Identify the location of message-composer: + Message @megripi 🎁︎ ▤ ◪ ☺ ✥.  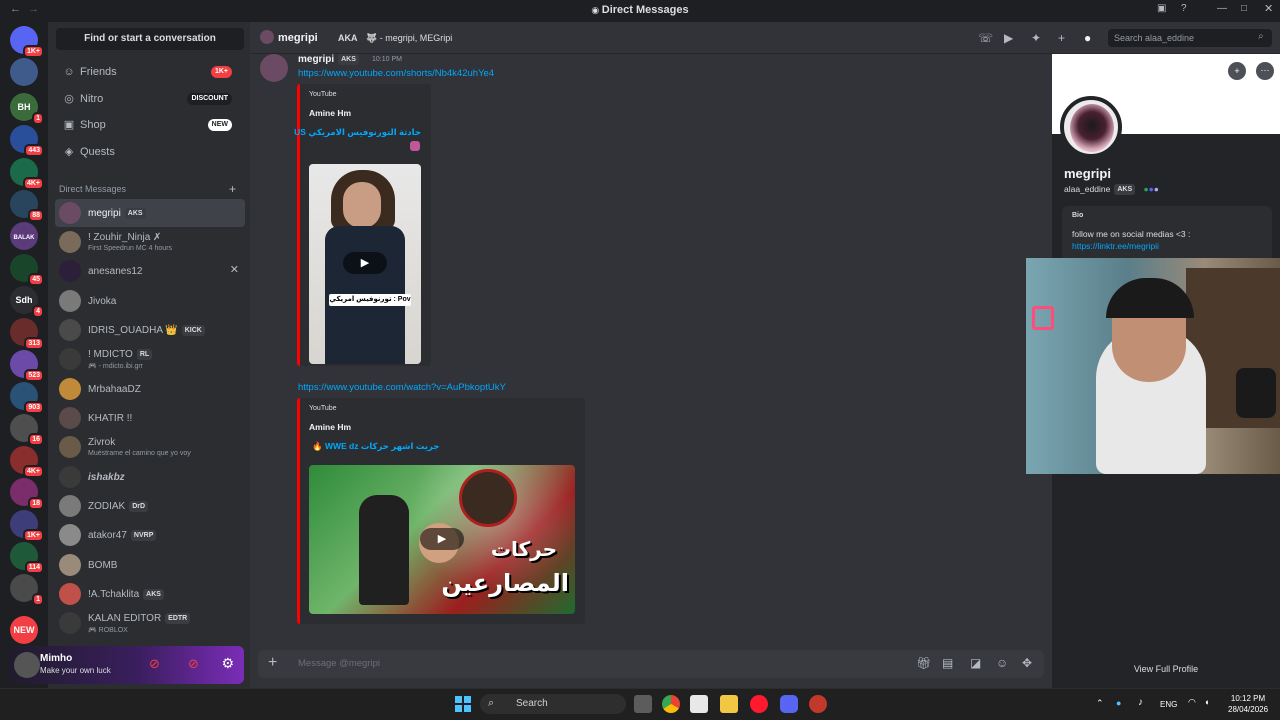
(651, 664).